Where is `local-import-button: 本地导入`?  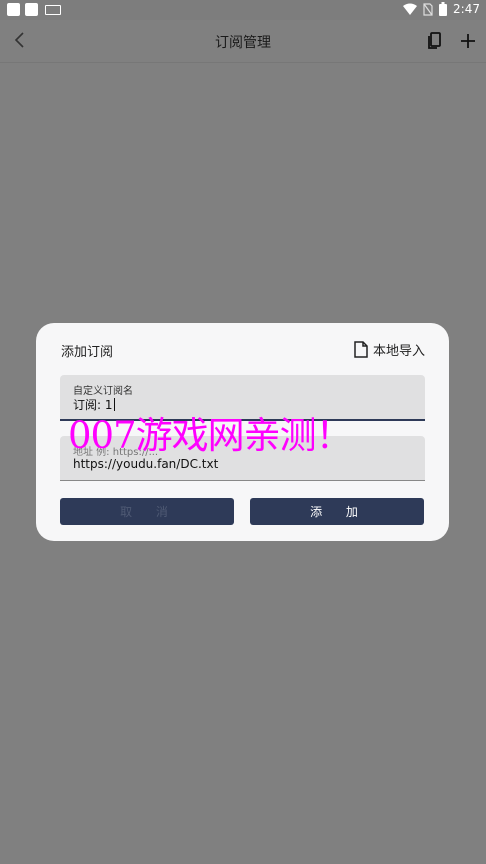
local-import-button: 本地导入 is located at coordinates (389, 349).